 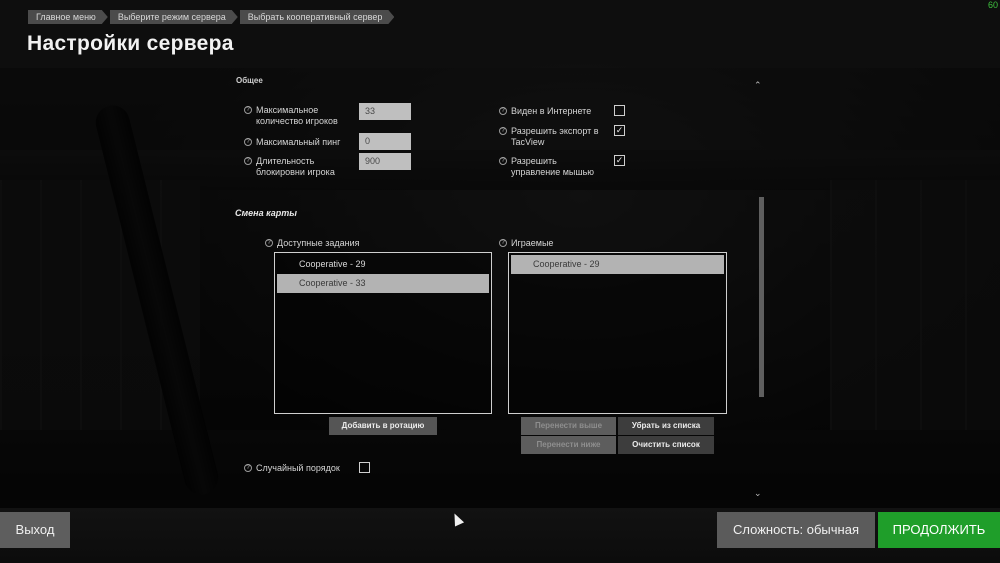 I want to click on general-section-title: Общее, so click(x=249, y=80).